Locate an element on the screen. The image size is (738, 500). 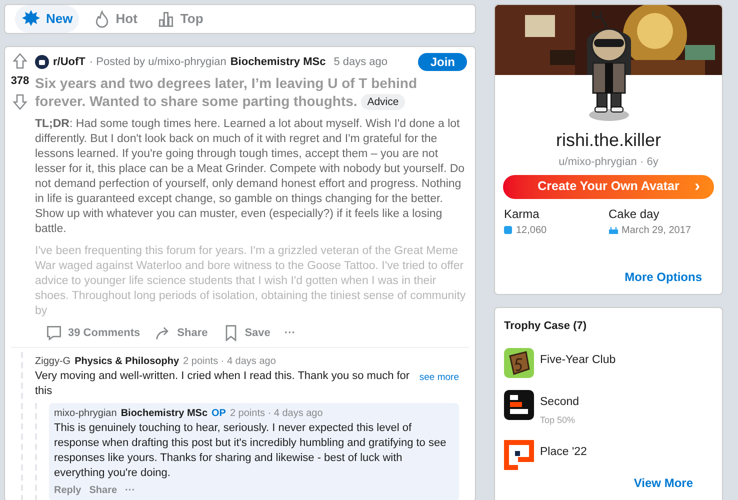
vote-count: 378 is located at coordinates (20, 81).